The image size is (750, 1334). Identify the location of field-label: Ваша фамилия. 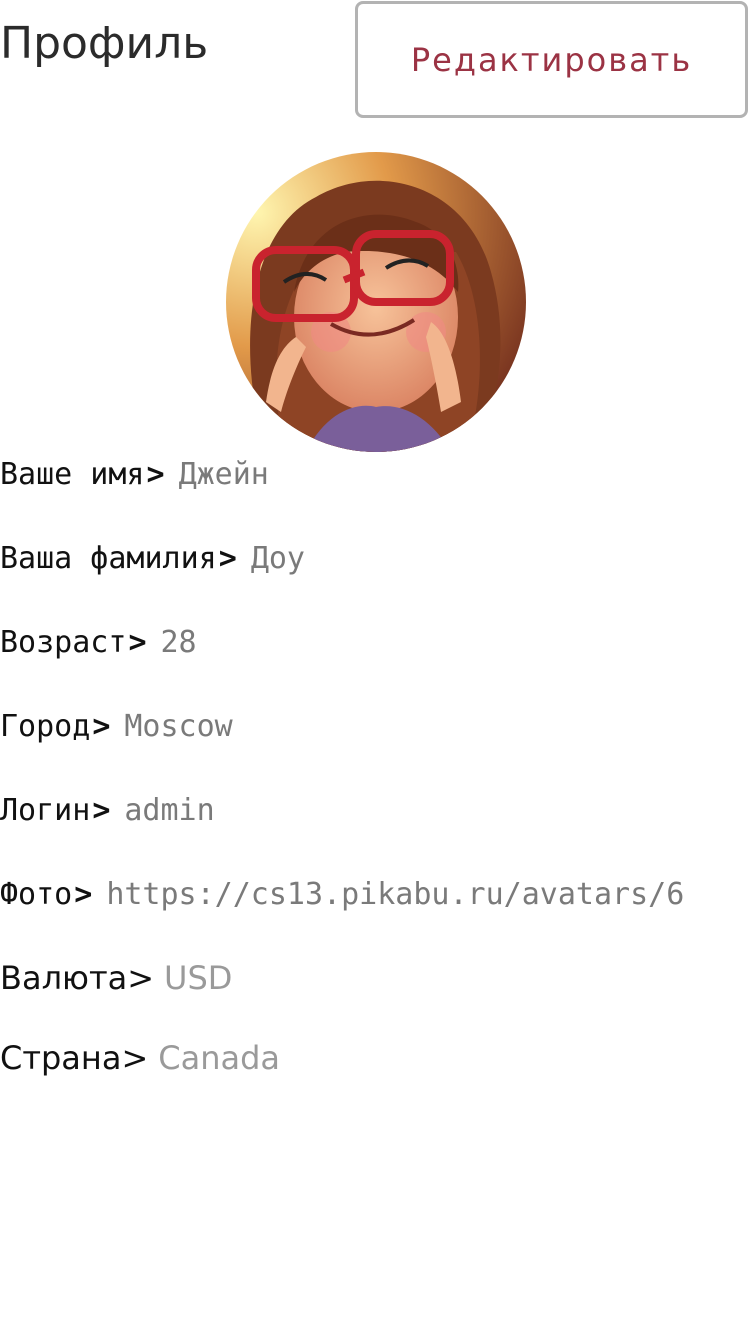
(108, 558).